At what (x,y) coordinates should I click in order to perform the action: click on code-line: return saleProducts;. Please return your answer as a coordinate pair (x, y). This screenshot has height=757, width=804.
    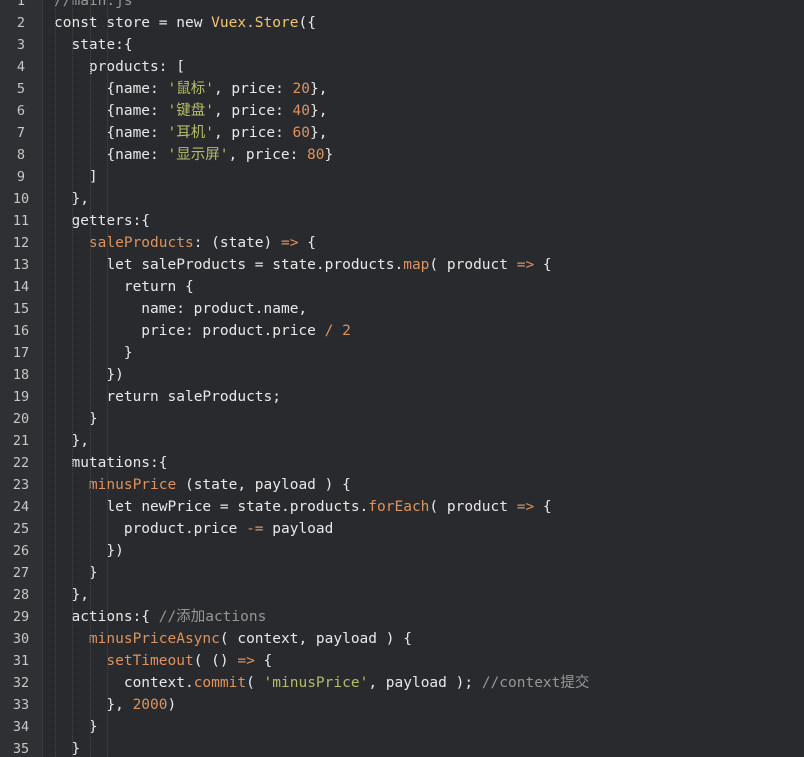
    Looking at the image, I should click on (423, 397).